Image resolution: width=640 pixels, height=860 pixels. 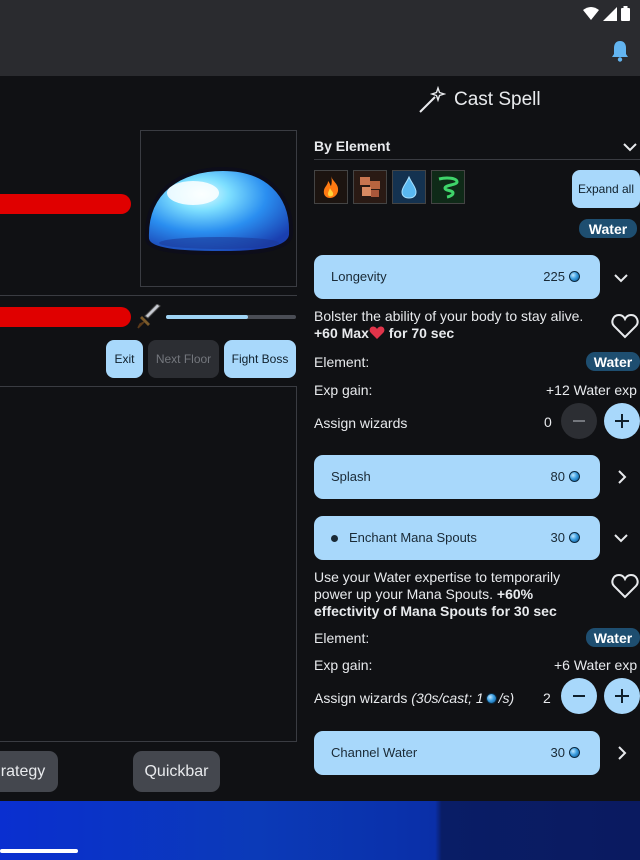 What do you see at coordinates (39, 851) in the screenshot?
I see `navigation-handle` at bounding box center [39, 851].